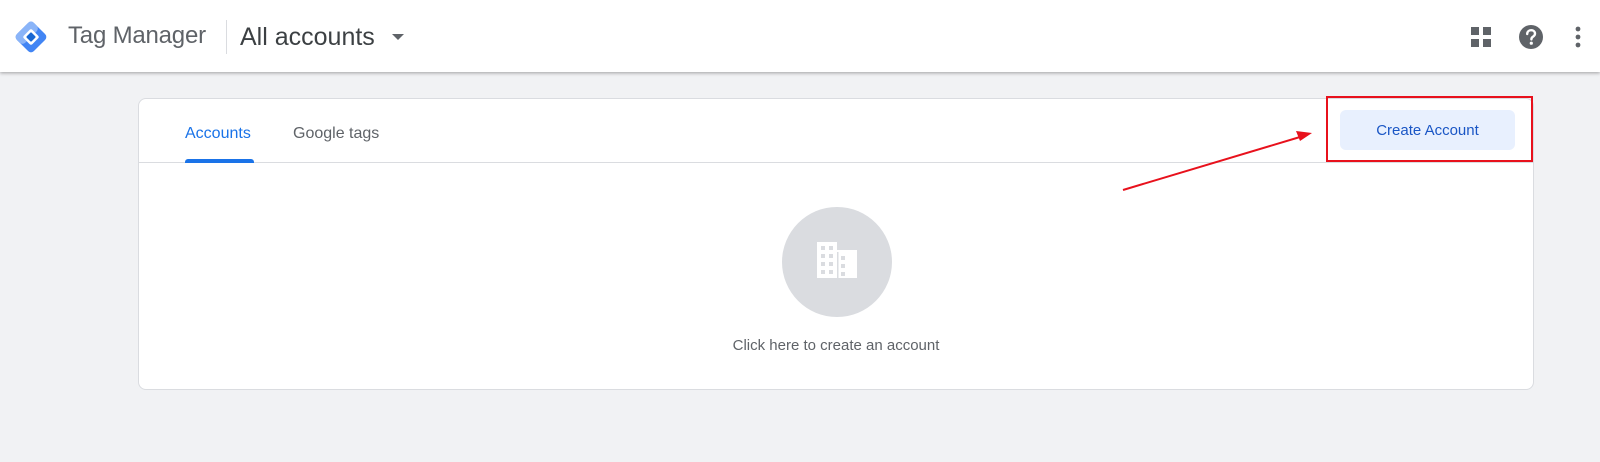 This screenshot has width=1600, height=462. I want to click on building-icon-circle, so click(837, 262).